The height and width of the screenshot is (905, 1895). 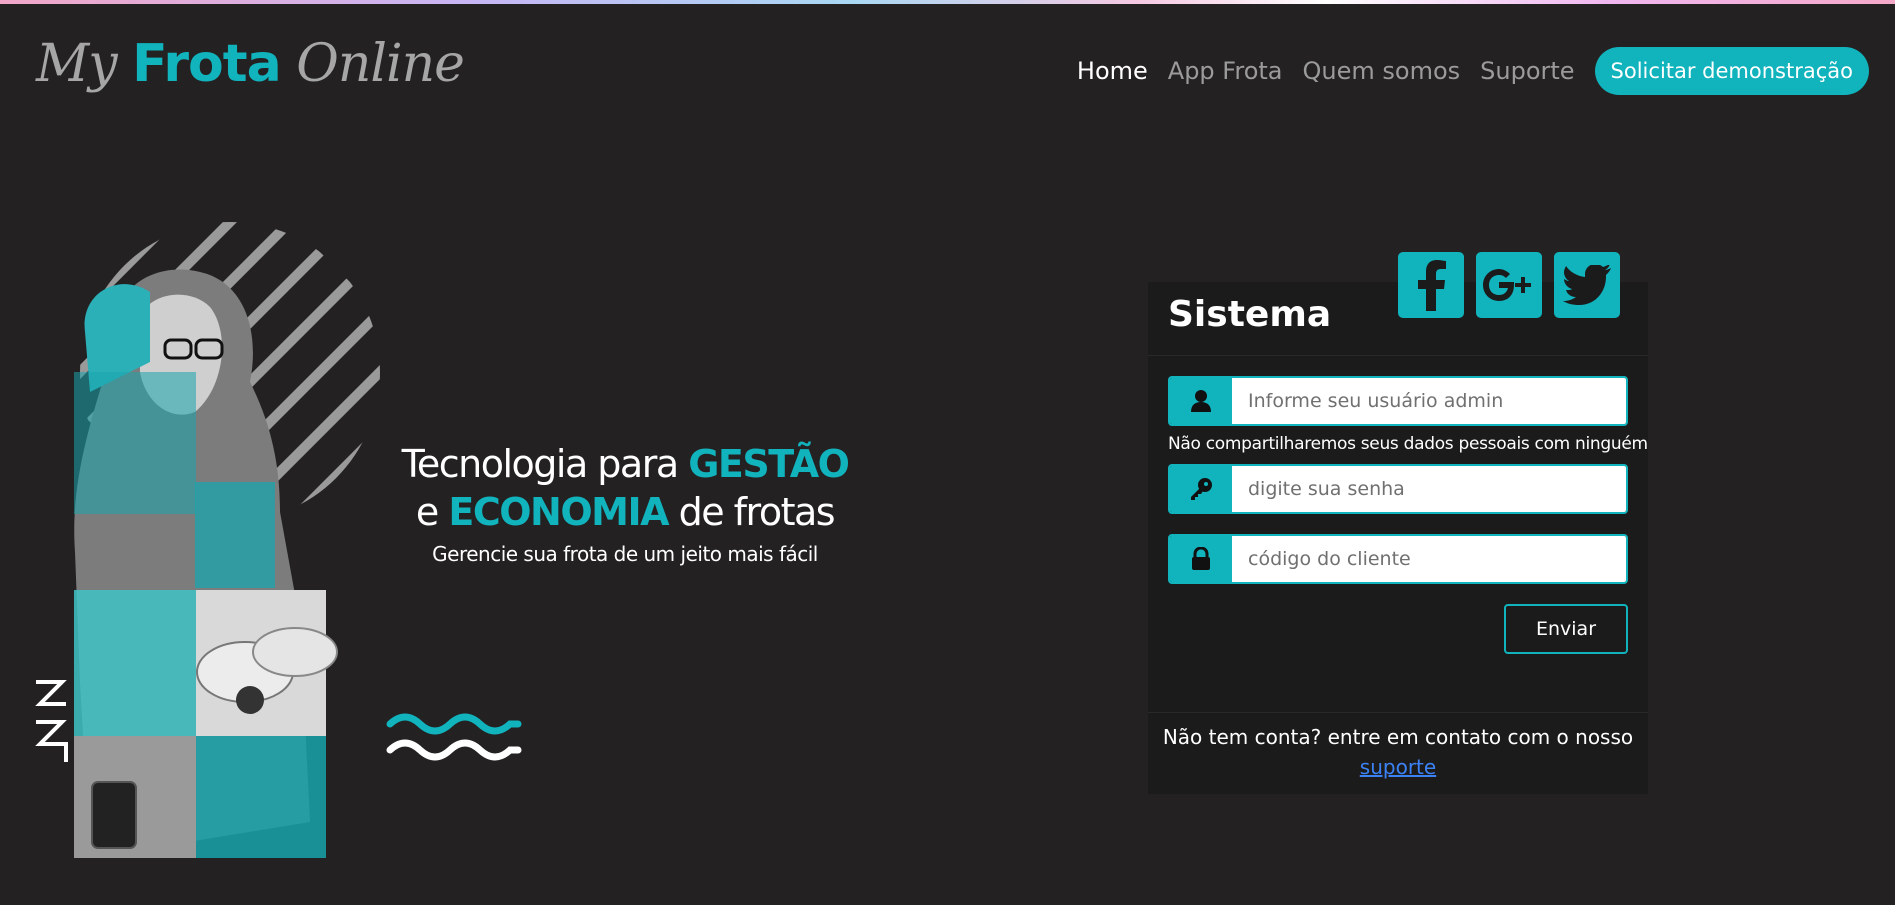 I want to click on facebook-button, so click(x=1431, y=285).